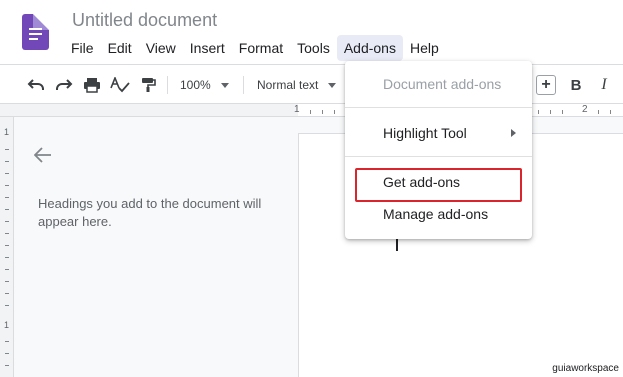 The image size is (623, 377). I want to click on ruler-mark: 2, so click(585, 109).